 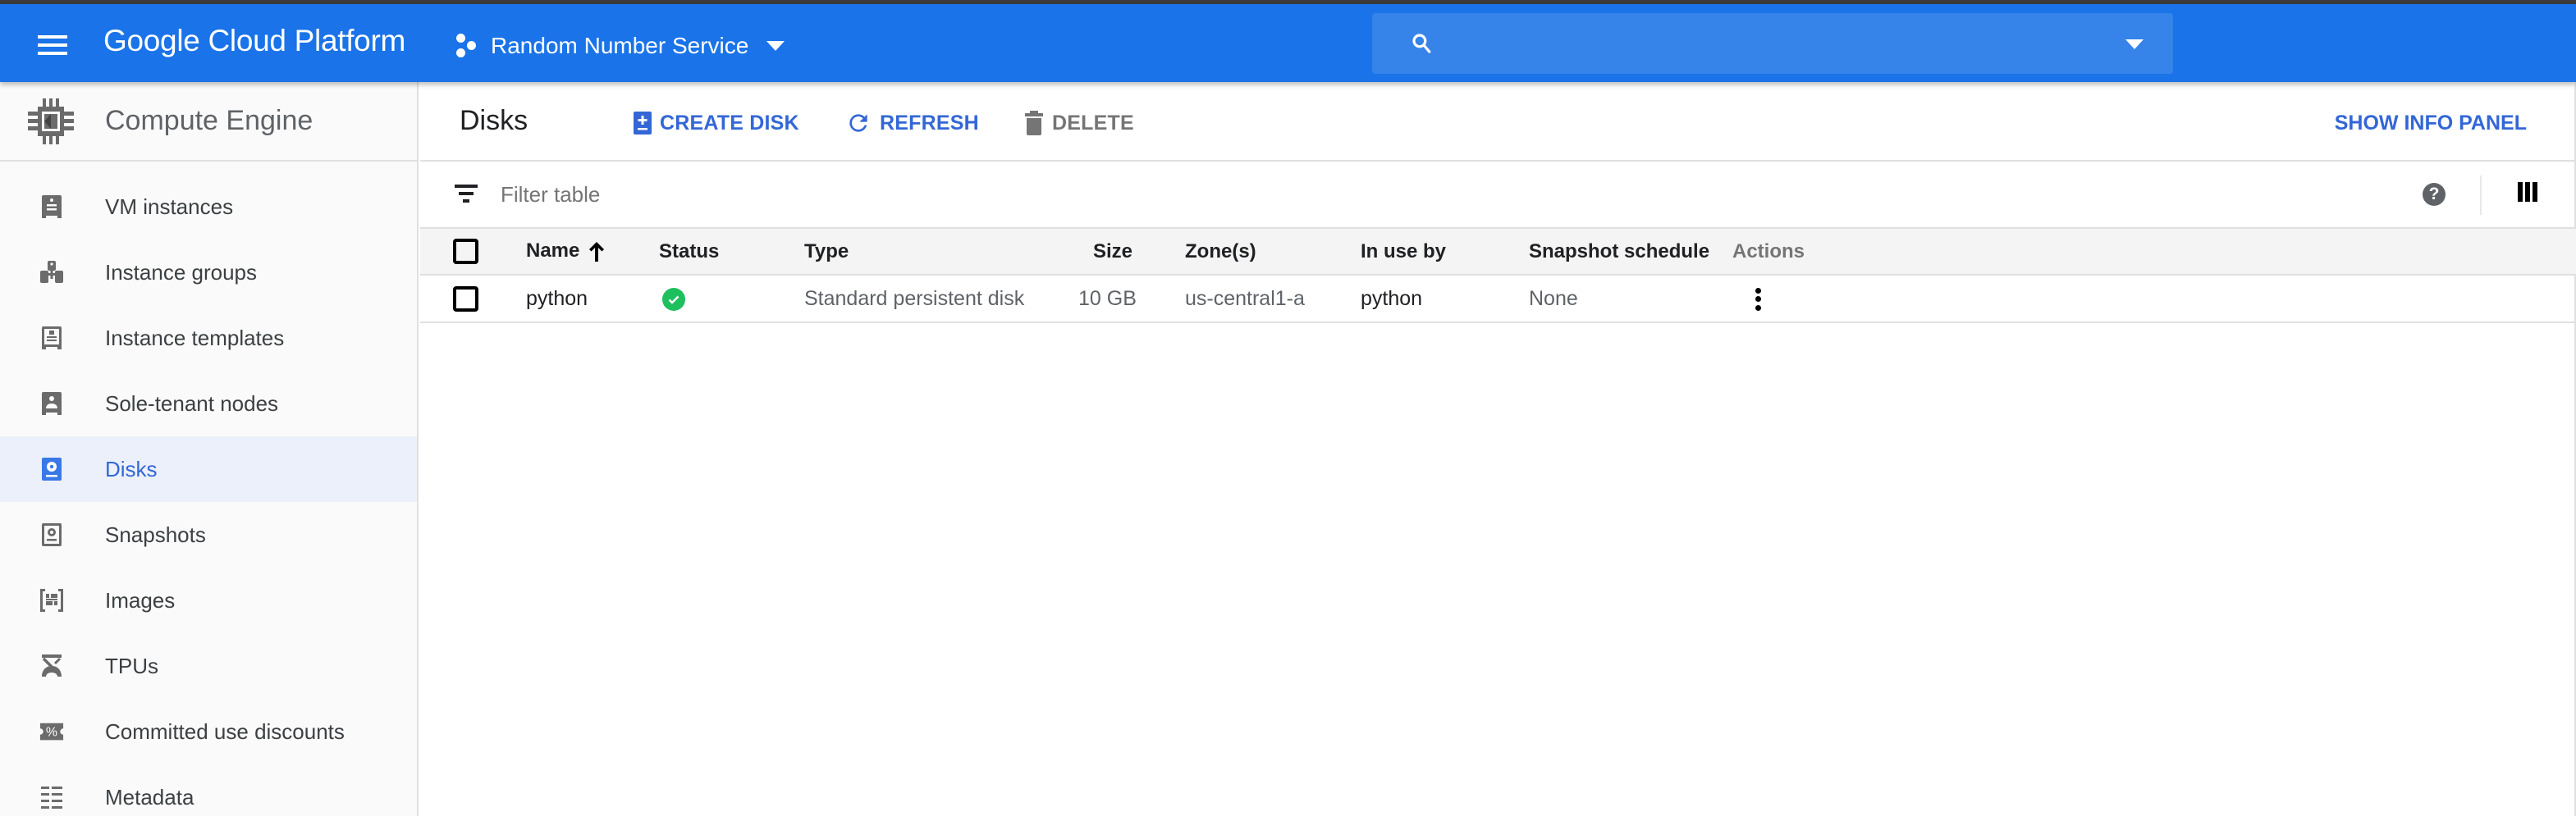 I want to click on sidebar-item-label: Committed use discounts, so click(x=225, y=731).